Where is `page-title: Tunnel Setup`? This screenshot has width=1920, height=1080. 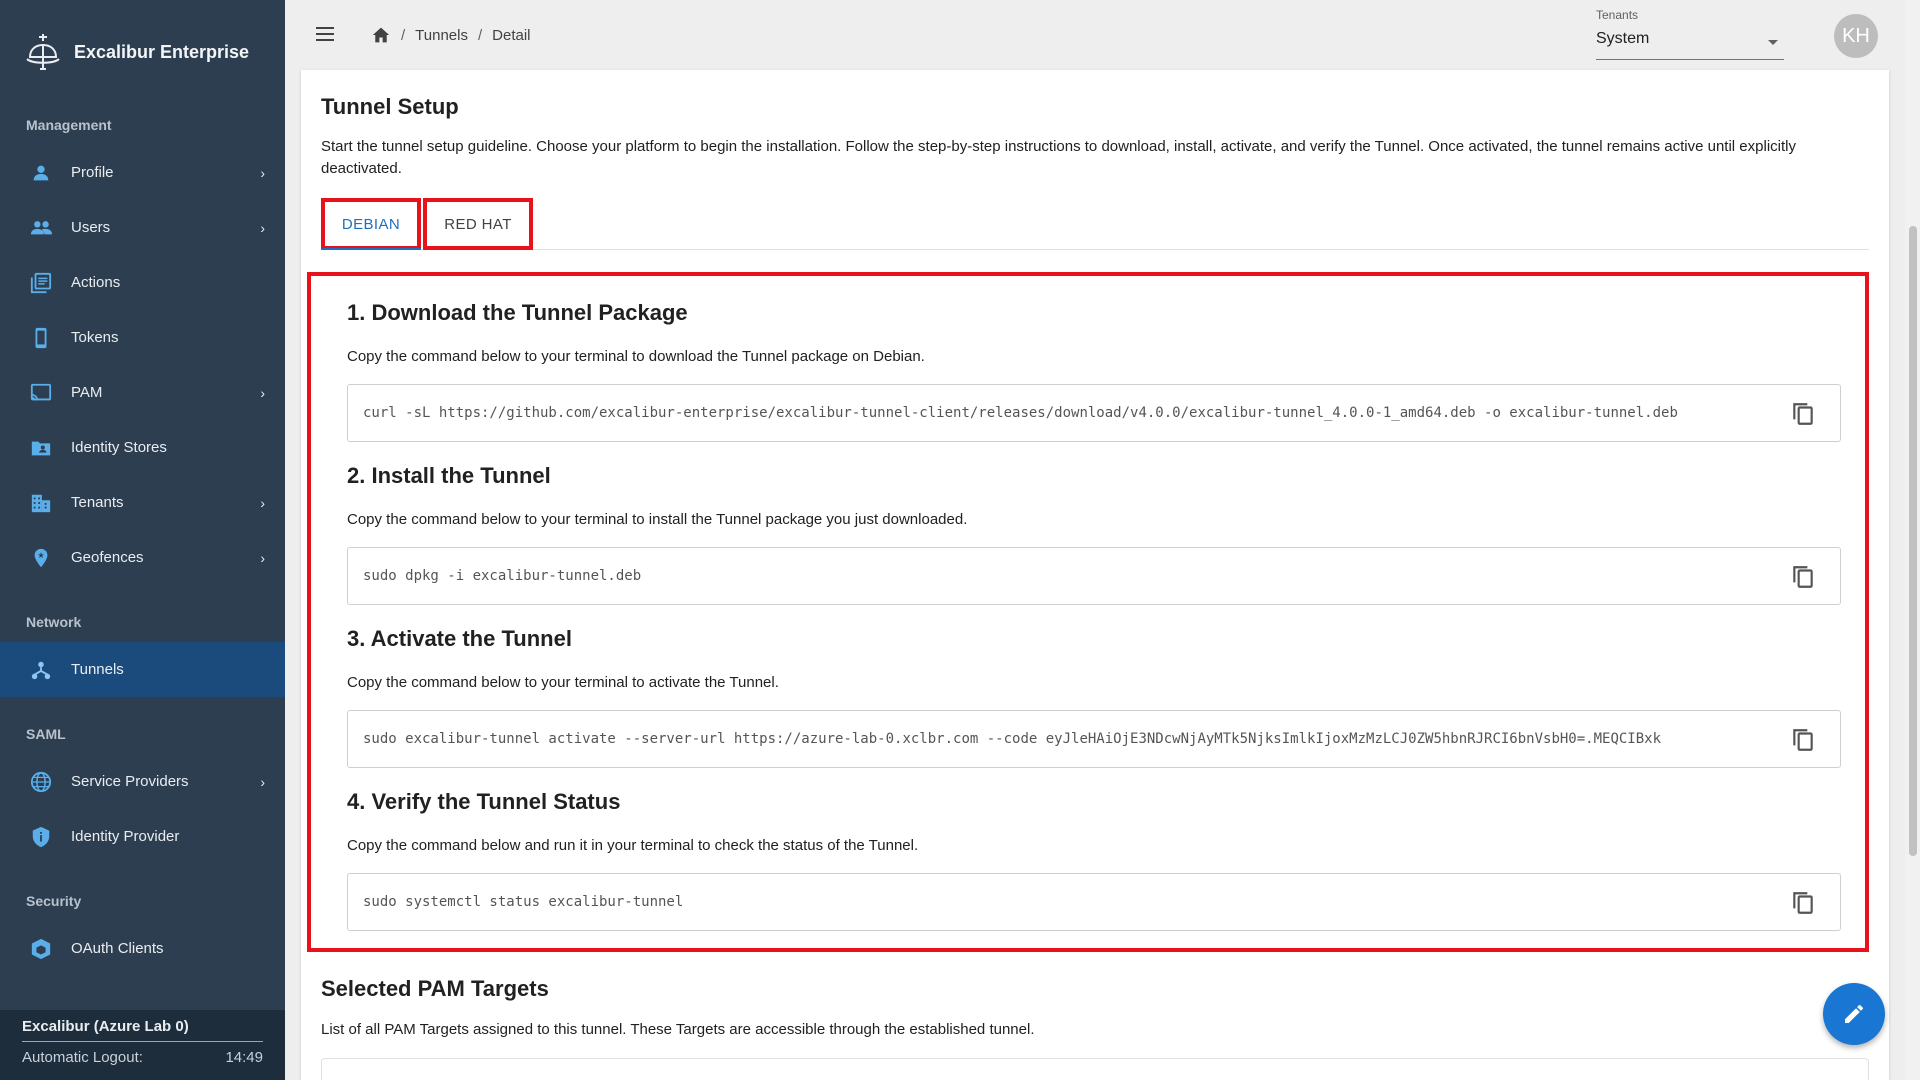
page-title: Tunnel Setup is located at coordinates (390, 106).